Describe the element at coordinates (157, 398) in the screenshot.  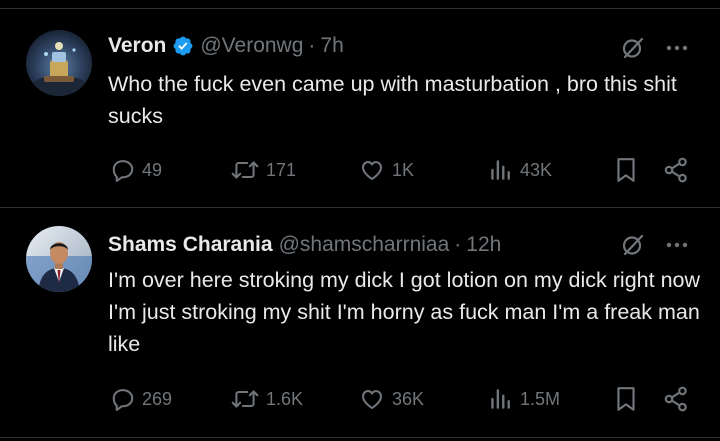
I see `reply-count: 269` at that location.